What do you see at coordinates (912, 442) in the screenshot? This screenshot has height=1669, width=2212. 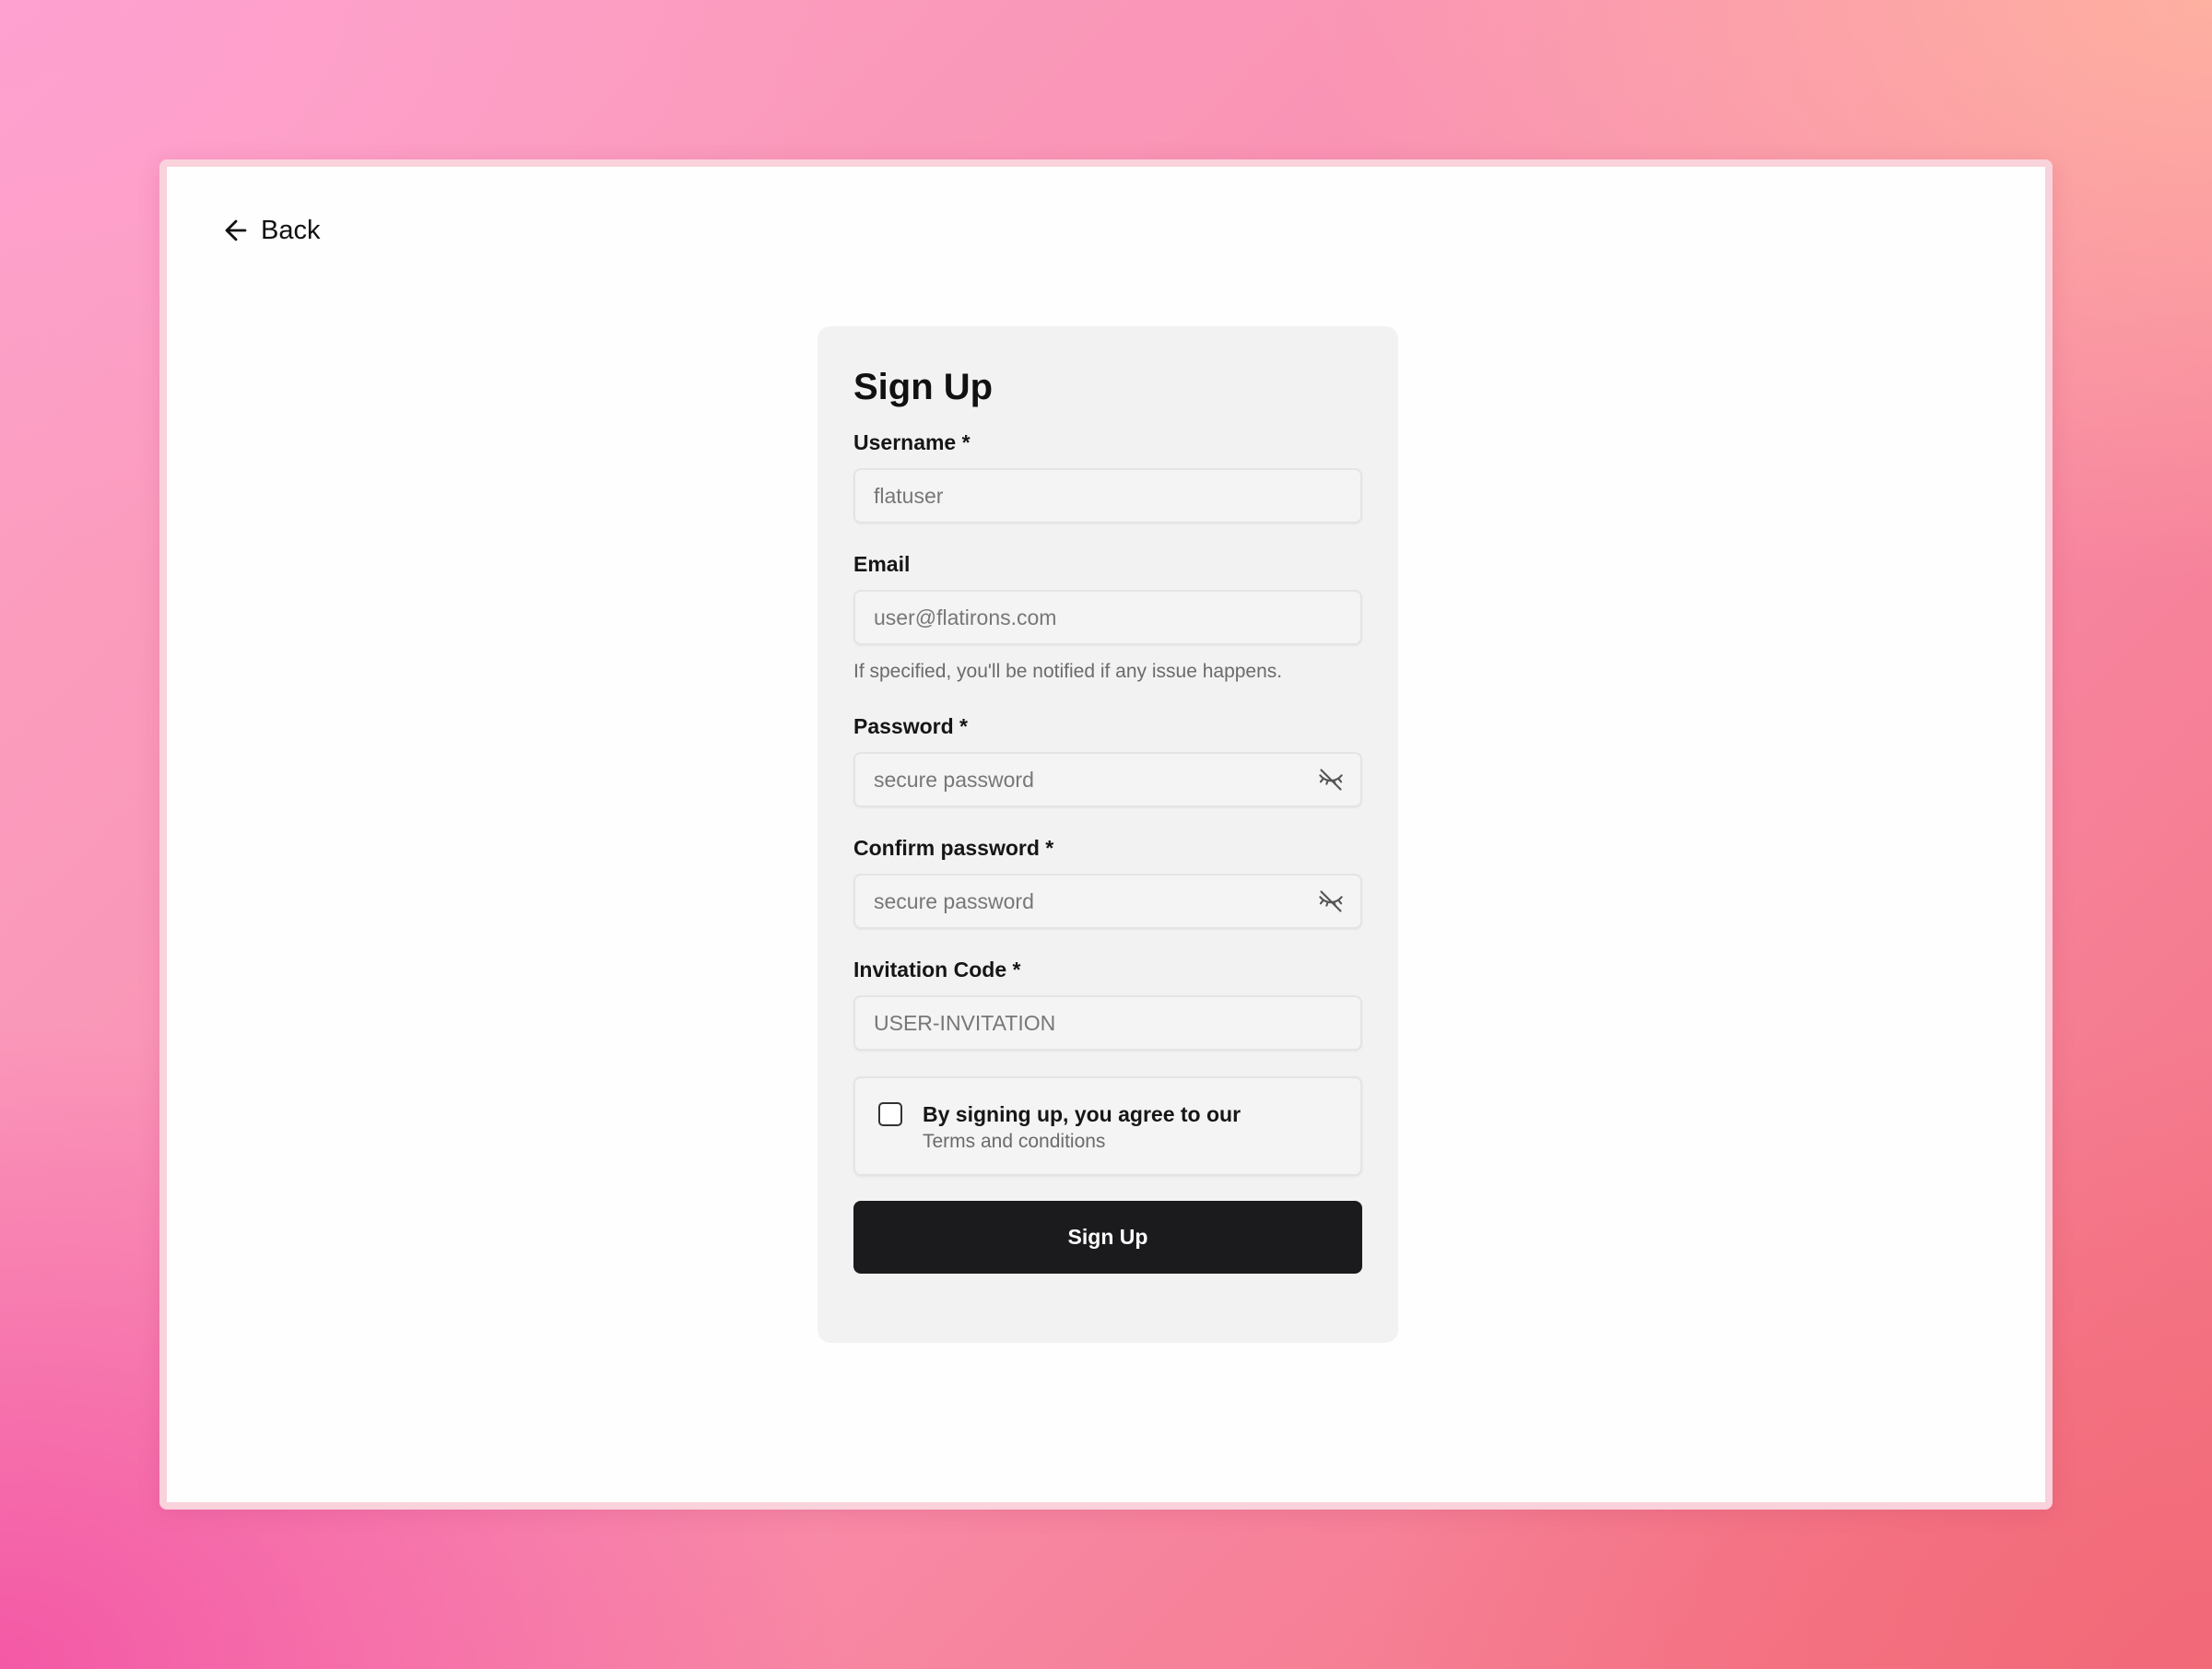 I see `username-label: Username *` at bounding box center [912, 442].